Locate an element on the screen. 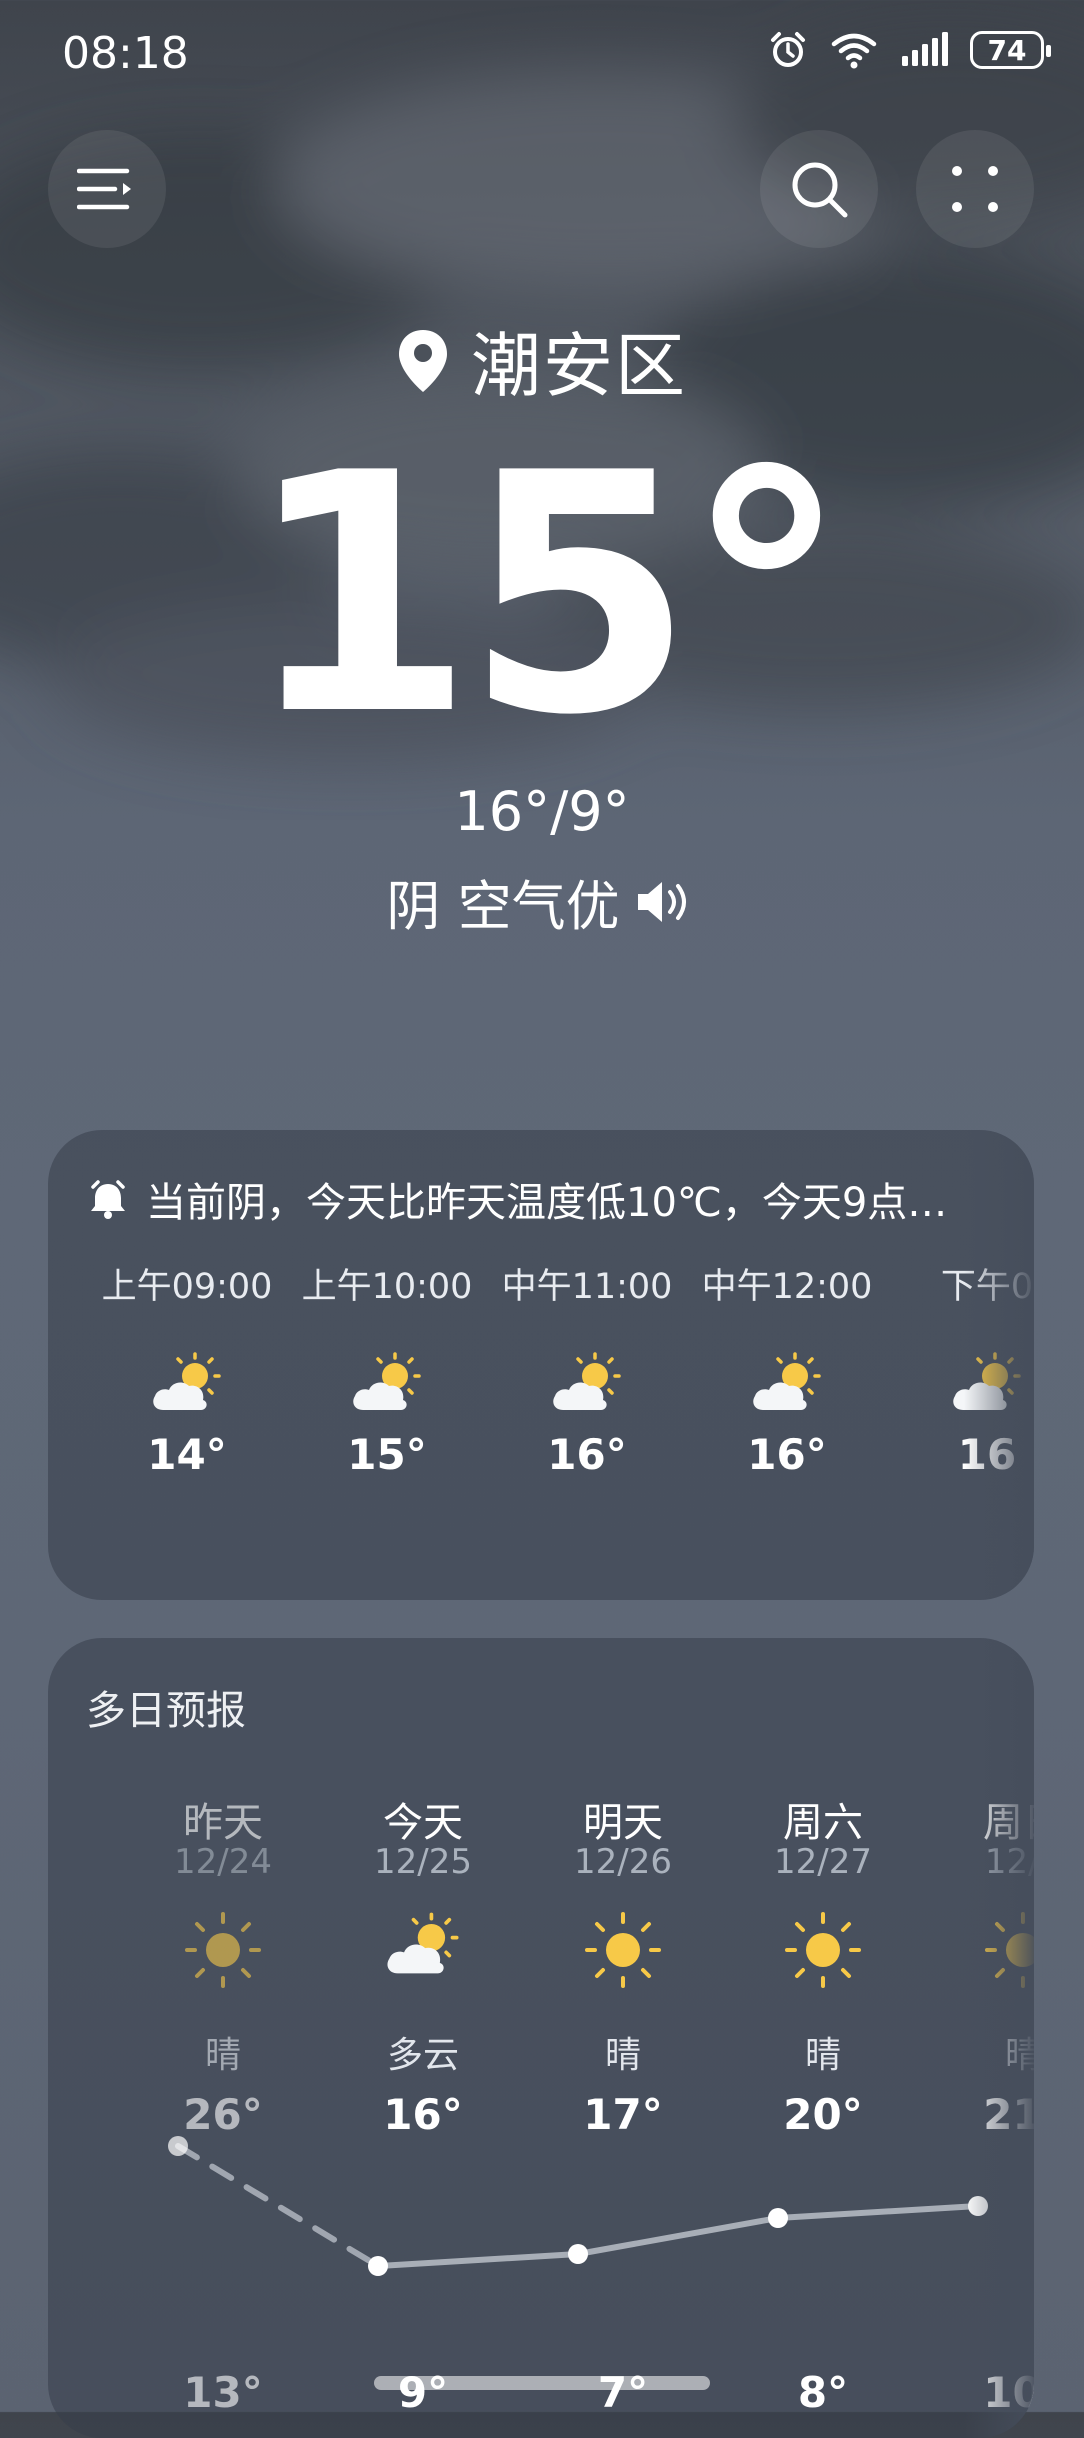 The height and width of the screenshot is (2438, 1084). day-date: 12/27 is located at coordinates (823, 1862).